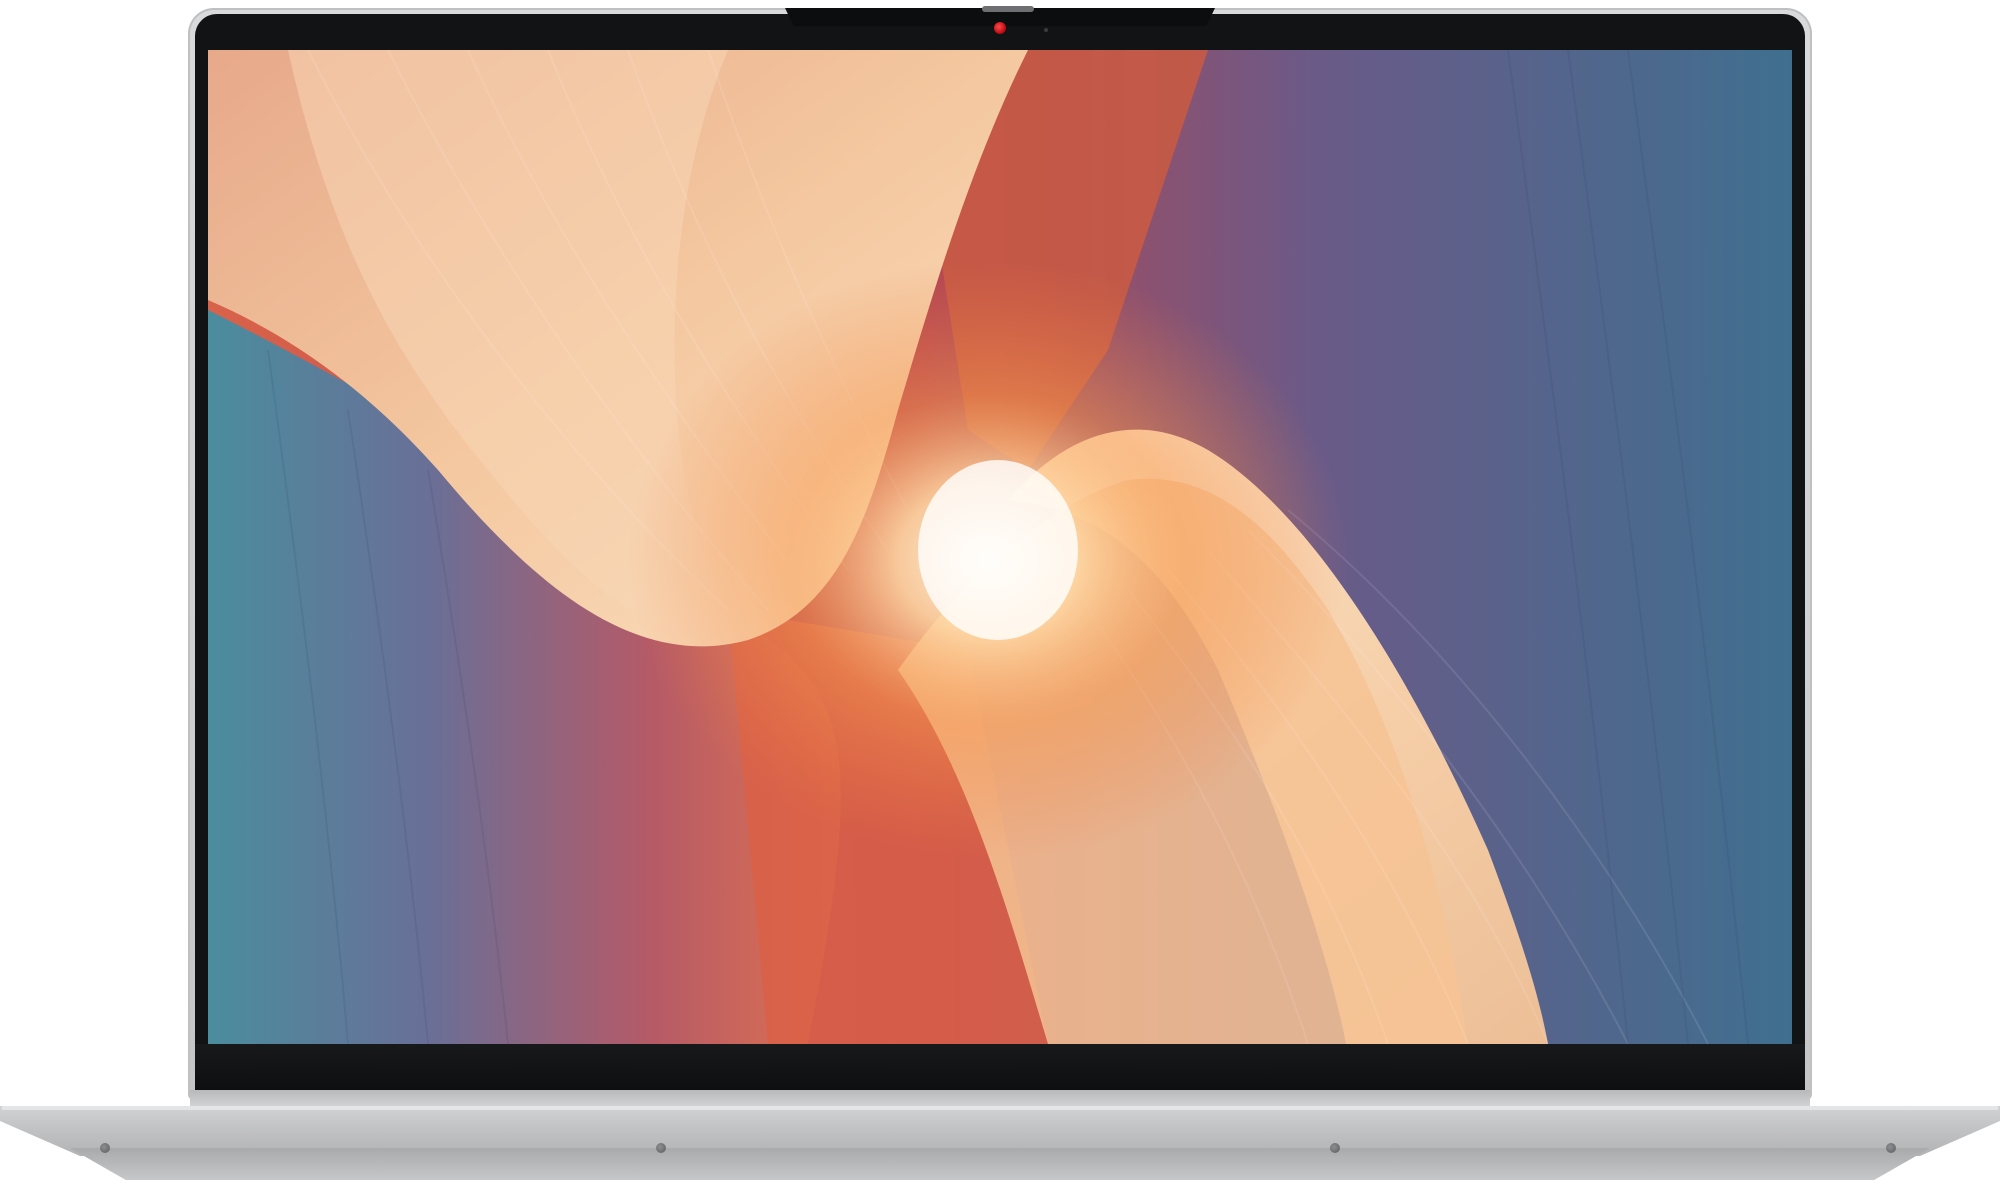 Image resolution: width=2000 pixels, height=1187 pixels. Describe the element at coordinates (1046, 30) in the screenshot. I see `sensor-icon` at that location.